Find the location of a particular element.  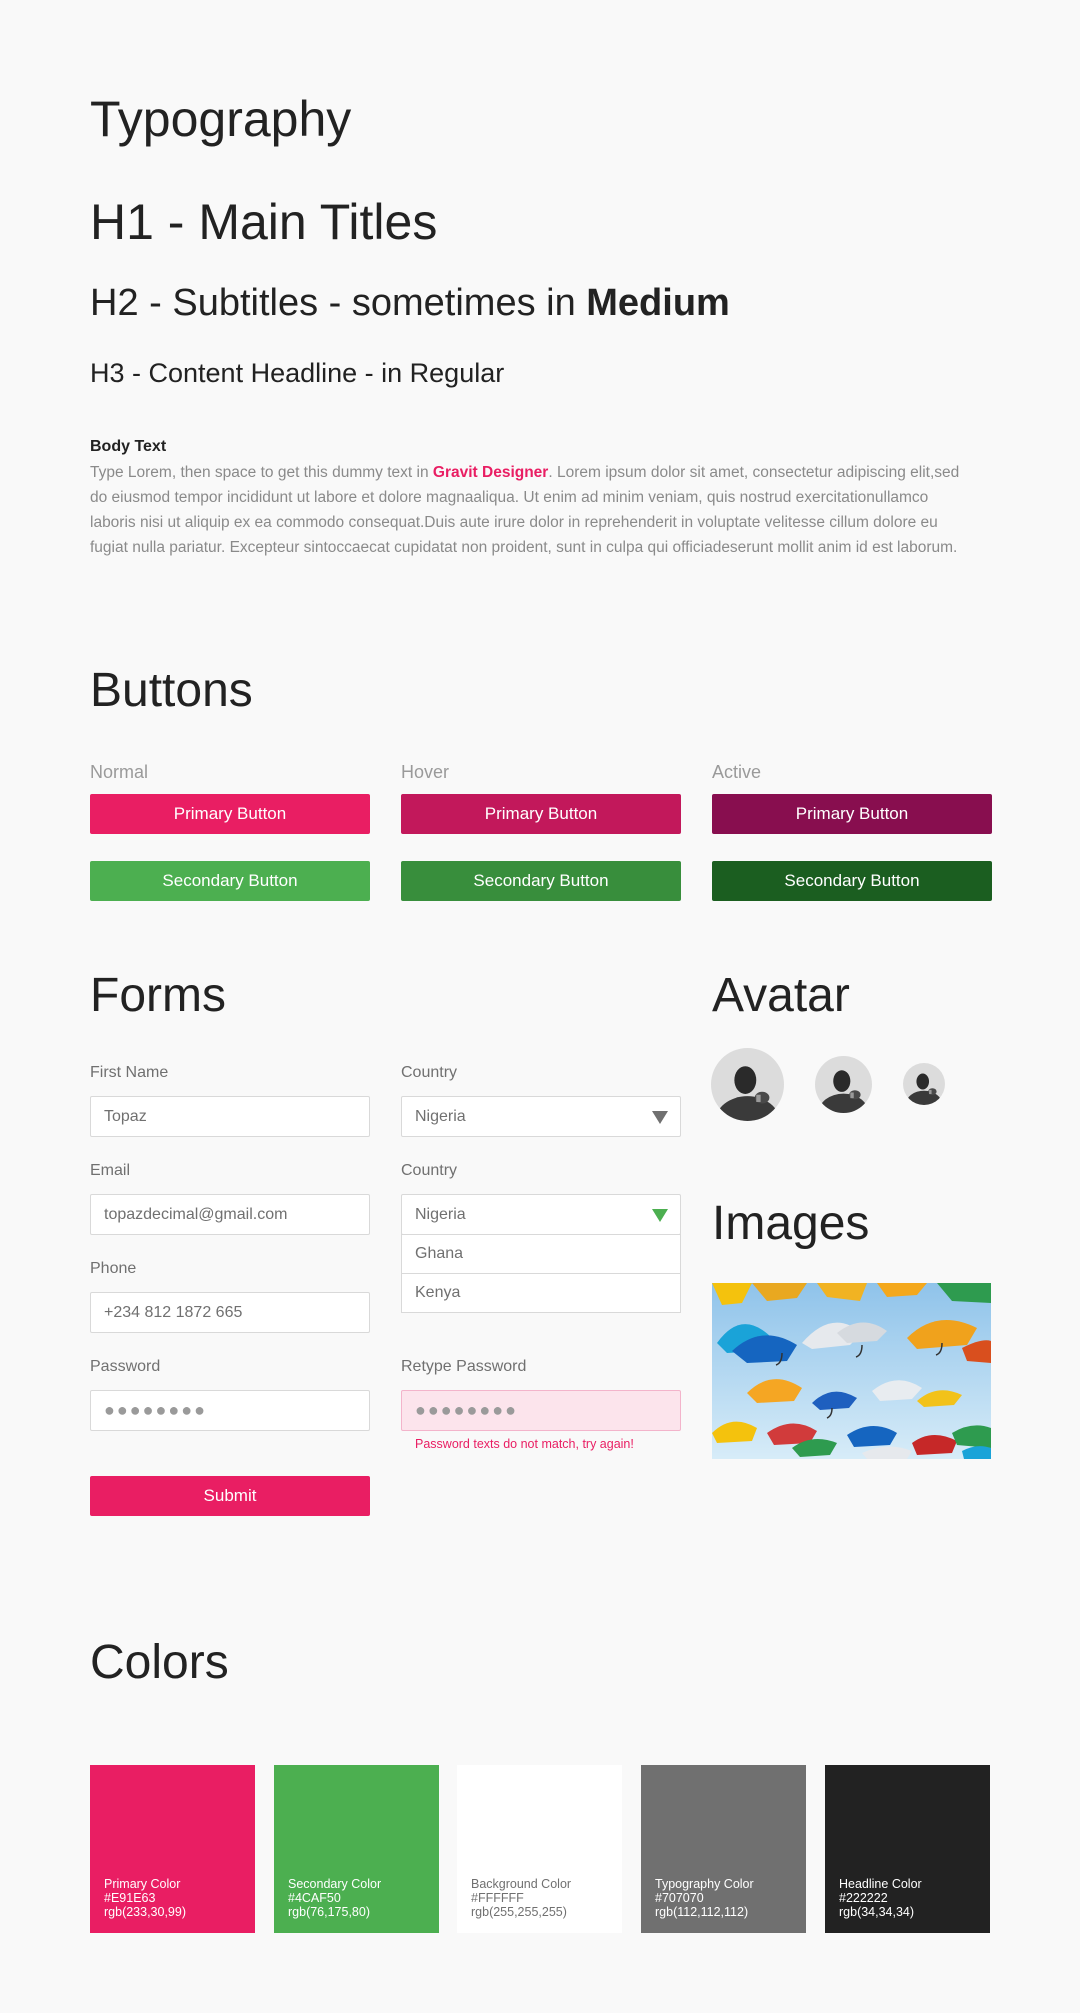

dropdown-arrow-active-icon is located at coordinates (660, 1215).